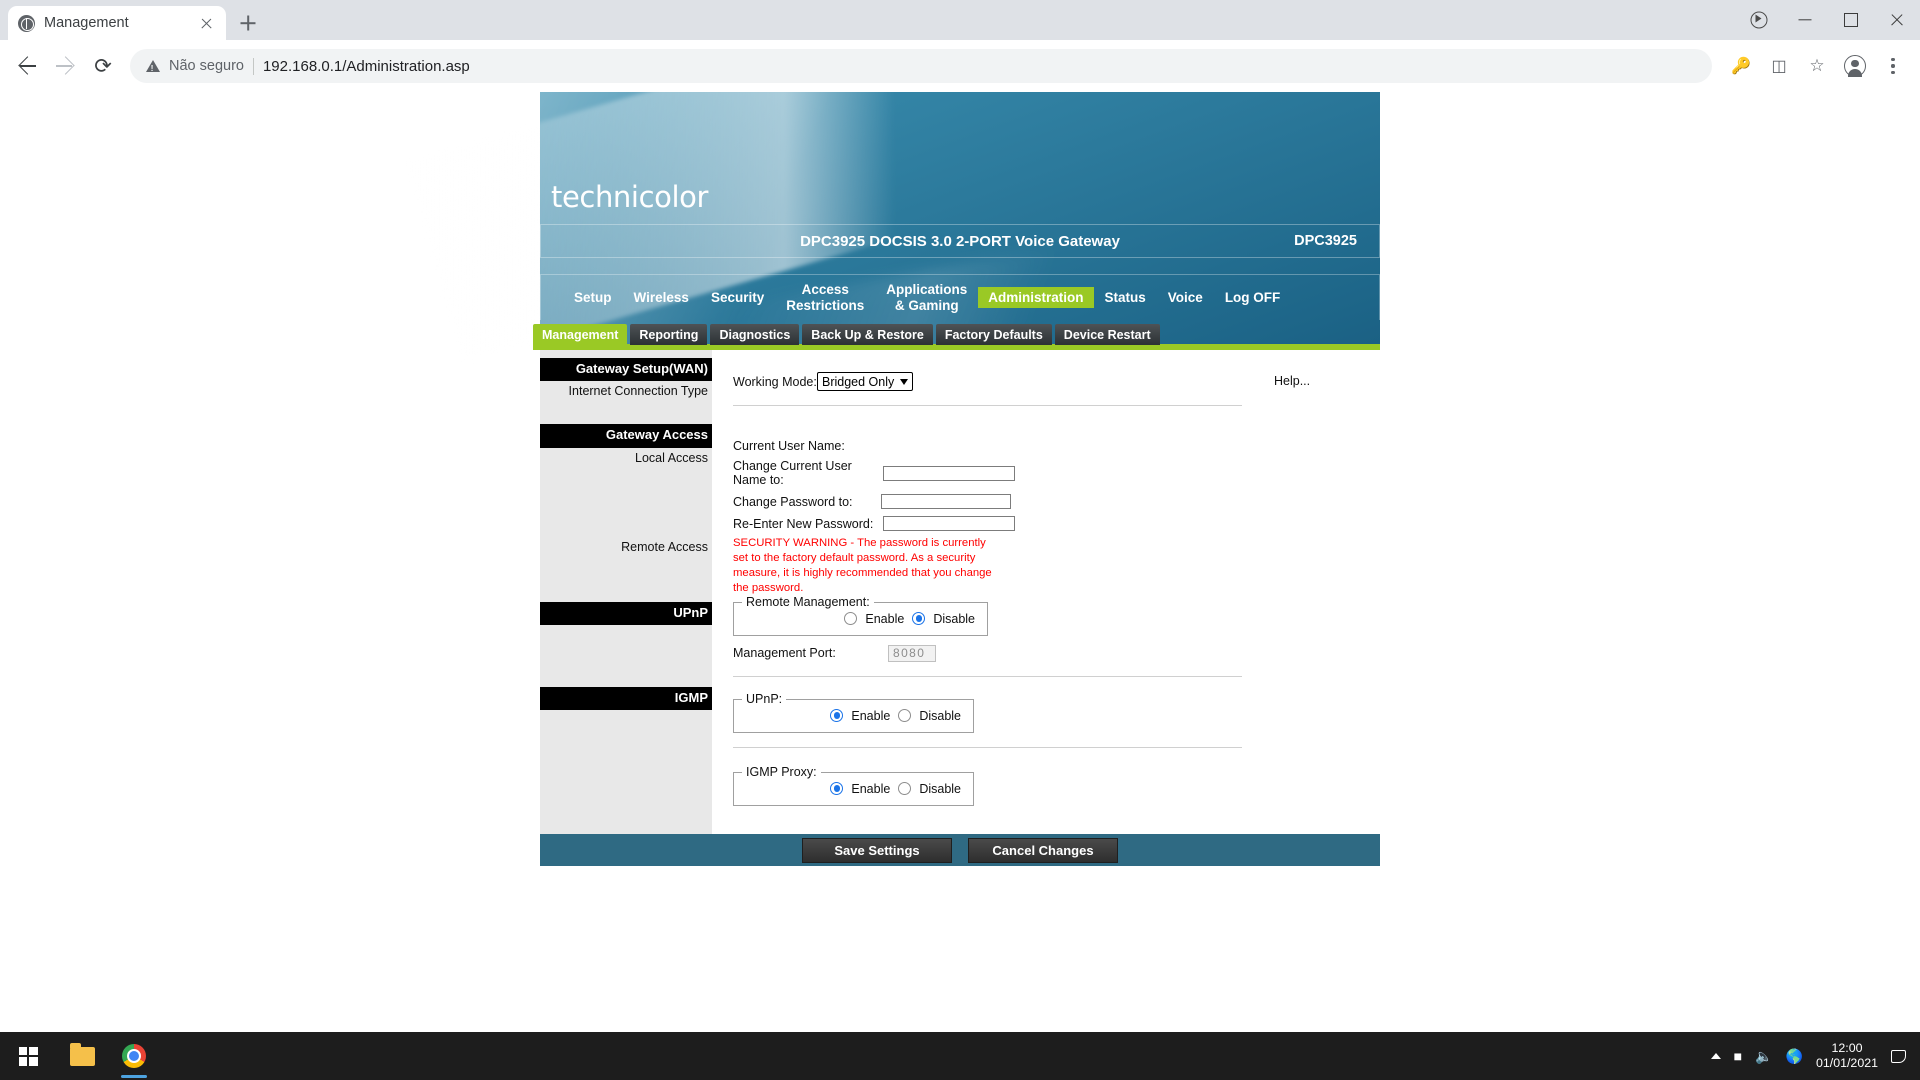 This screenshot has width=1920, height=1080. I want to click on minimize-button, so click(1805, 20).